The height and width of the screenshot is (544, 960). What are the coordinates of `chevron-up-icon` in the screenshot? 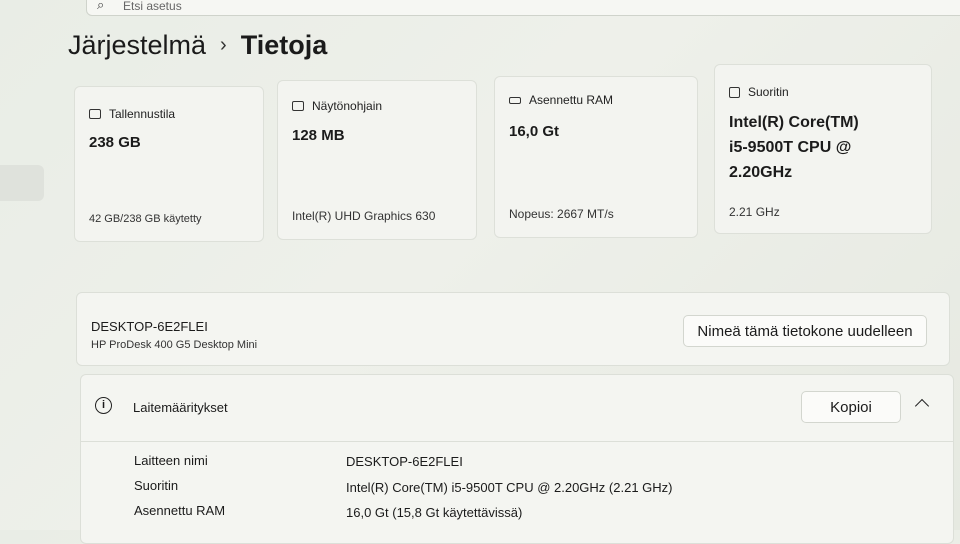 It's located at (922, 406).